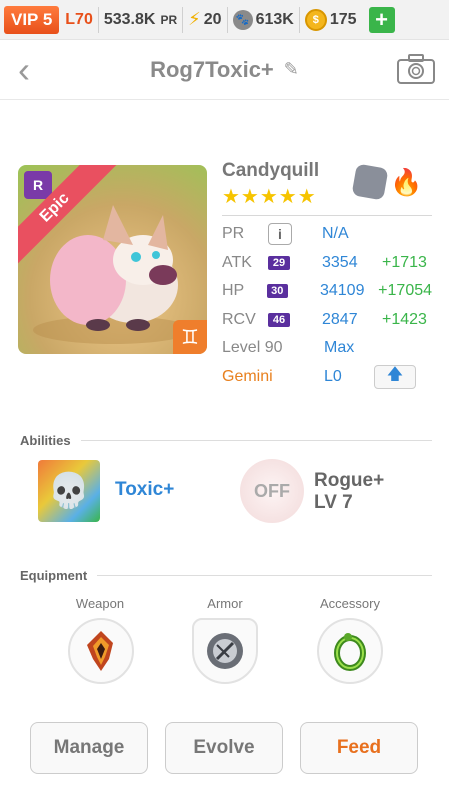 This screenshot has width=449, height=800. I want to click on toxic-skull-icon: 💀, so click(69, 491).